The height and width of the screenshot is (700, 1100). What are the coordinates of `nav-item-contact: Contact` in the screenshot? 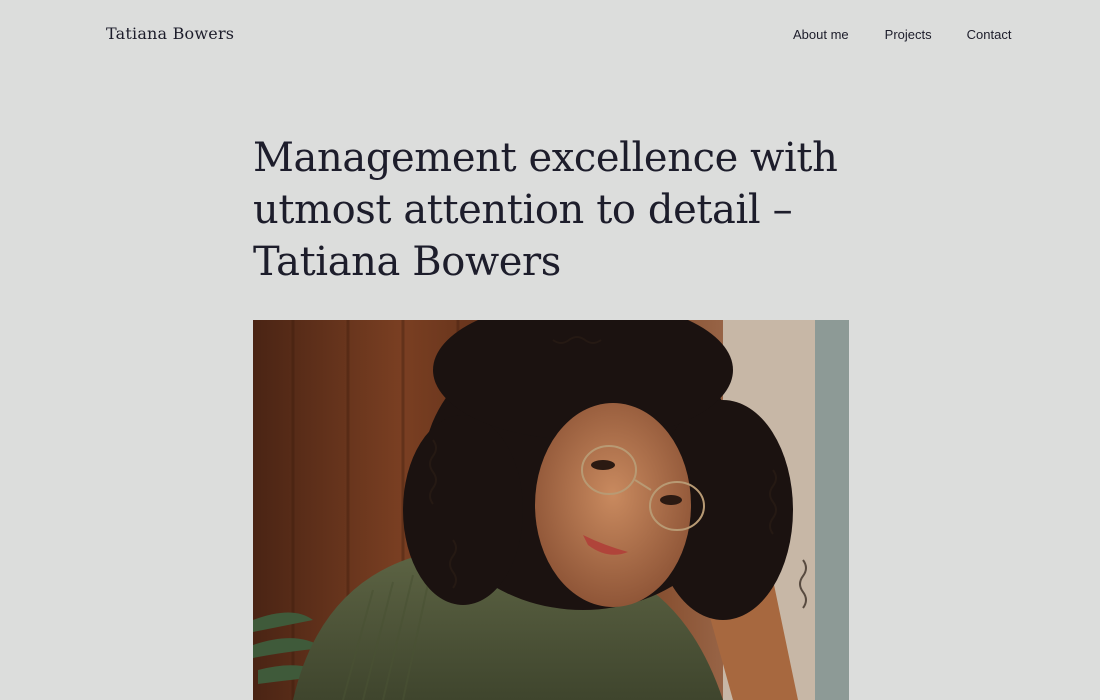 It's located at (989, 34).